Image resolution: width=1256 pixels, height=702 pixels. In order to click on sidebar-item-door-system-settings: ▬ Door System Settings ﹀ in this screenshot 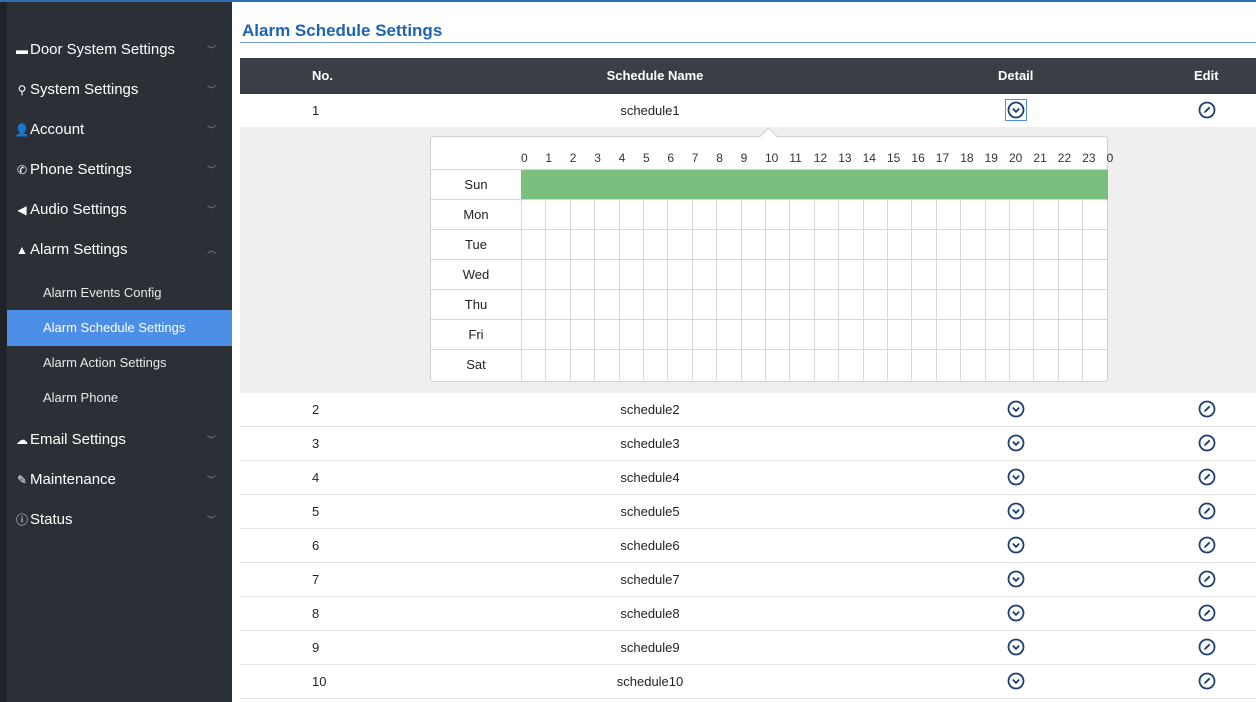, I will do `click(119, 50)`.